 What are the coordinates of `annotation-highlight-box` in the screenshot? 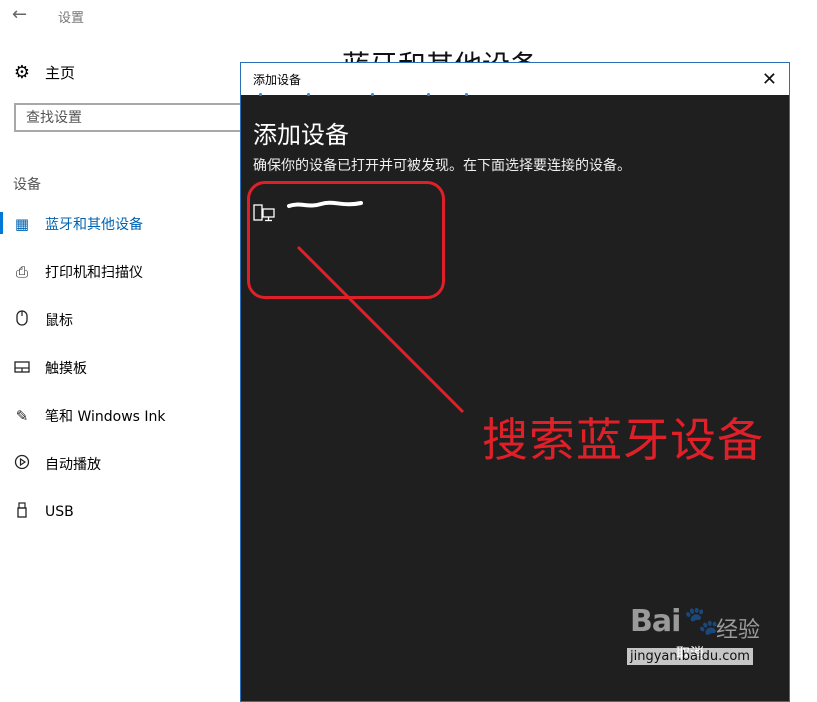 It's located at (346, 240).